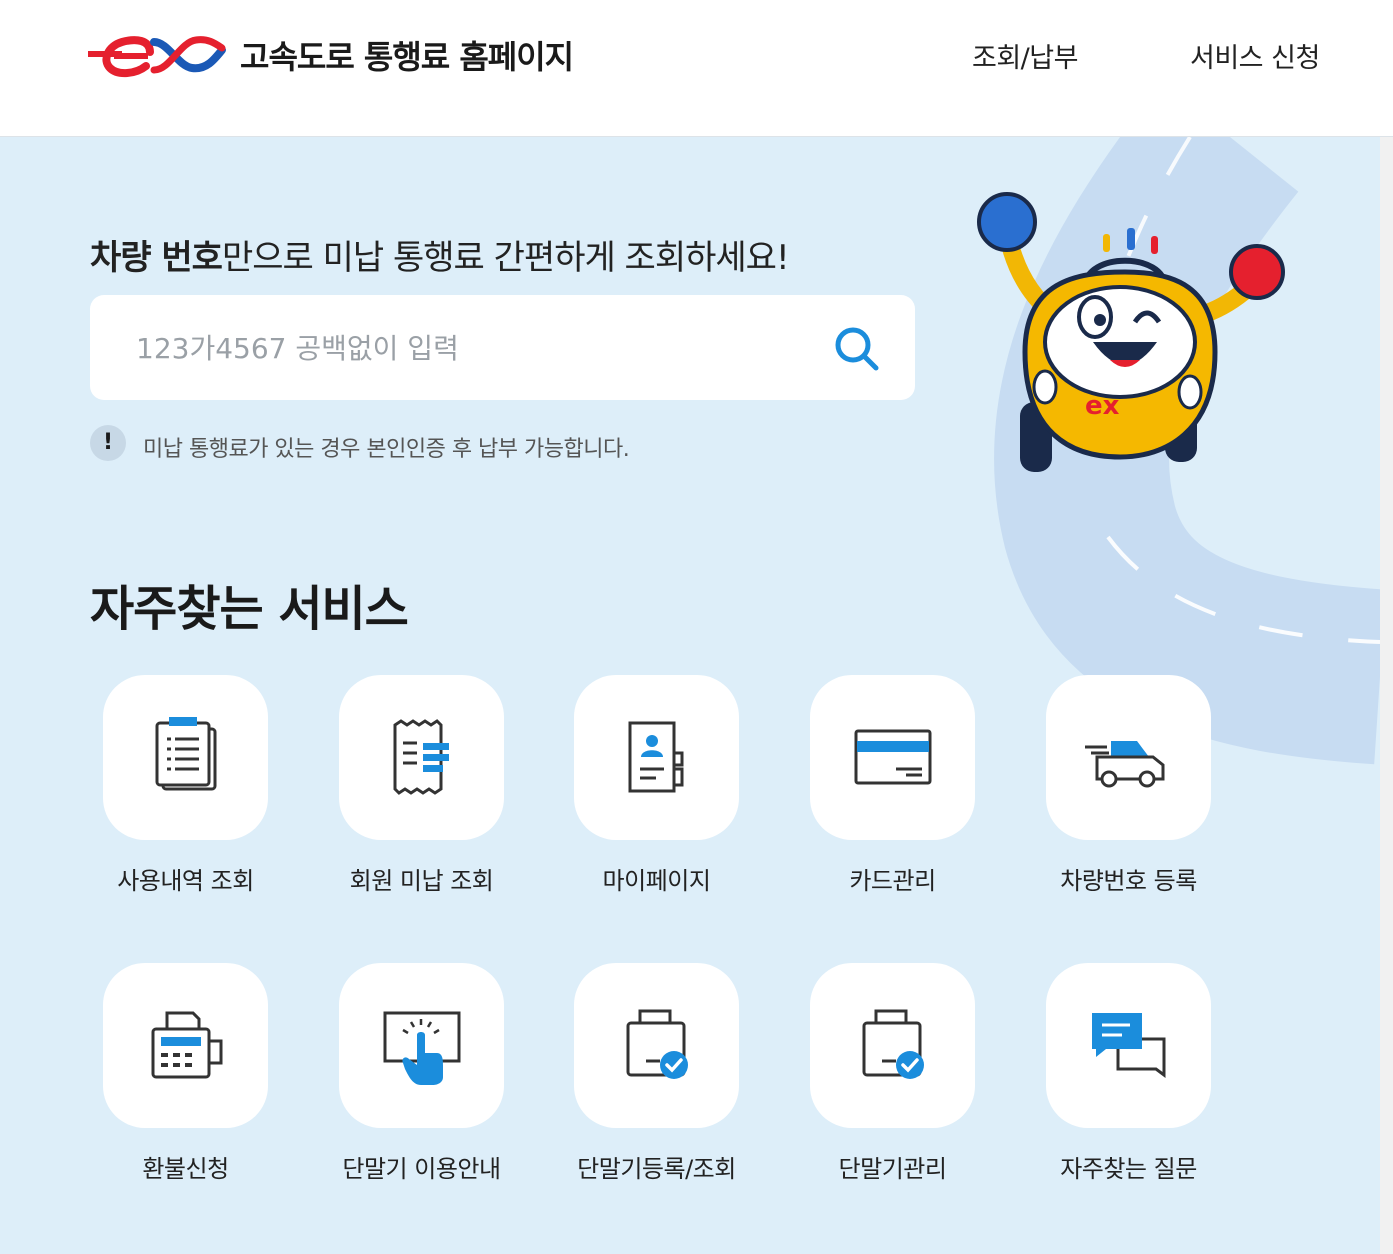 This screenshot has width=1393, height=1254. What do you see at coordinates (421, 881) in the screenshot?
I see `service-label: 회원 미납 조회` at bounding box center [421, 881].